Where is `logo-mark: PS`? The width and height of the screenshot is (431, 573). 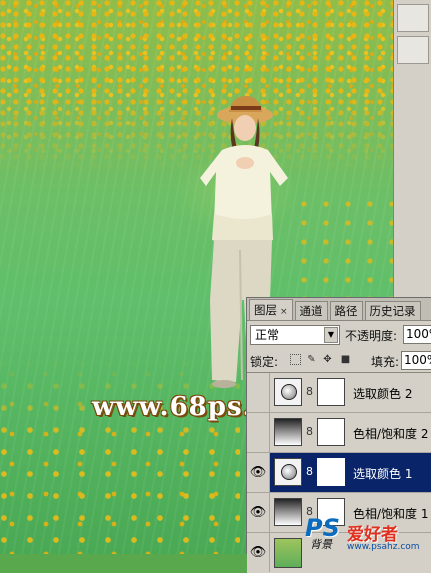
logo-mark: PS is located at coordinates (322, 528).